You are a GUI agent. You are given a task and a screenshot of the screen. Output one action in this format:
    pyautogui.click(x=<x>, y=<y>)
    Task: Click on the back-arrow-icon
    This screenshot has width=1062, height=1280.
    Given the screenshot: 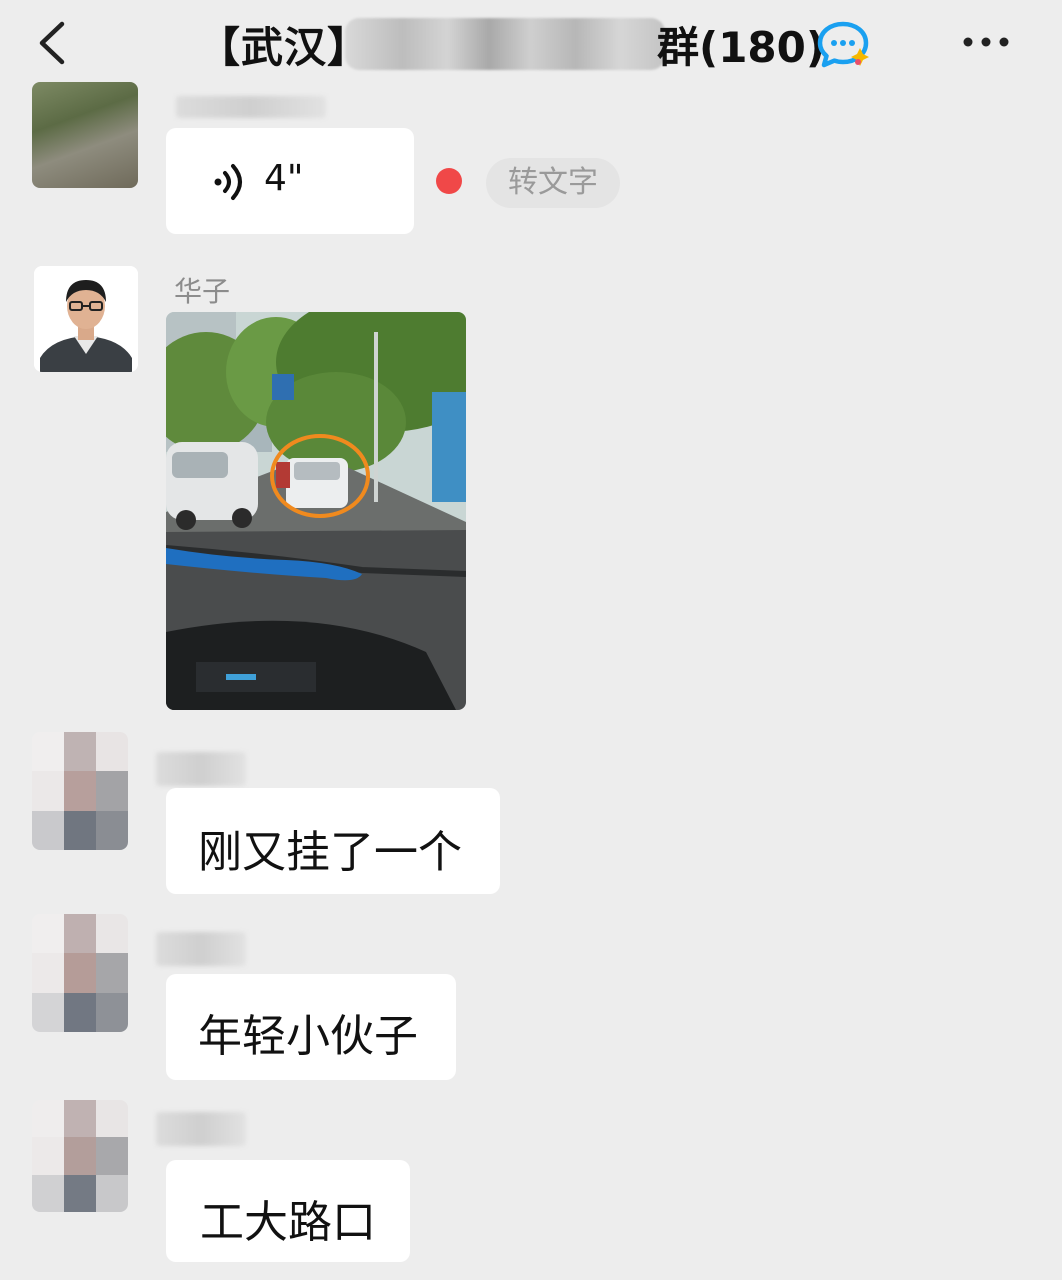 What is the action you would take?
    pyautogui.click(x=55, y=43)
    